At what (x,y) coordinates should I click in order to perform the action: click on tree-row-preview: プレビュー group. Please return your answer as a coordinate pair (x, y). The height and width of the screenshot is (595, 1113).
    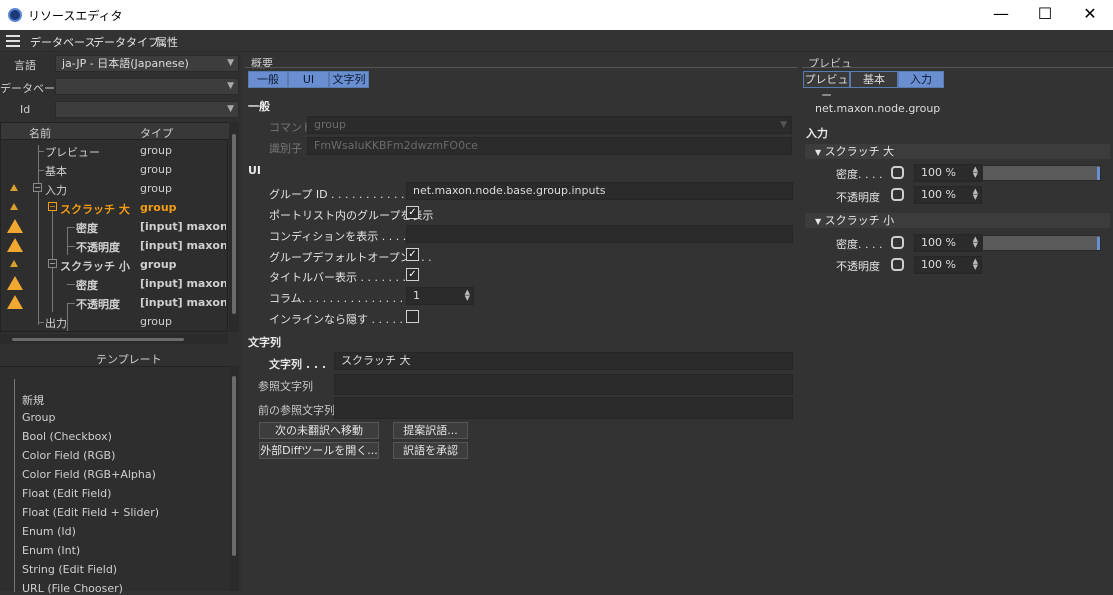
    Looking at the image, I should click on (114, 150).